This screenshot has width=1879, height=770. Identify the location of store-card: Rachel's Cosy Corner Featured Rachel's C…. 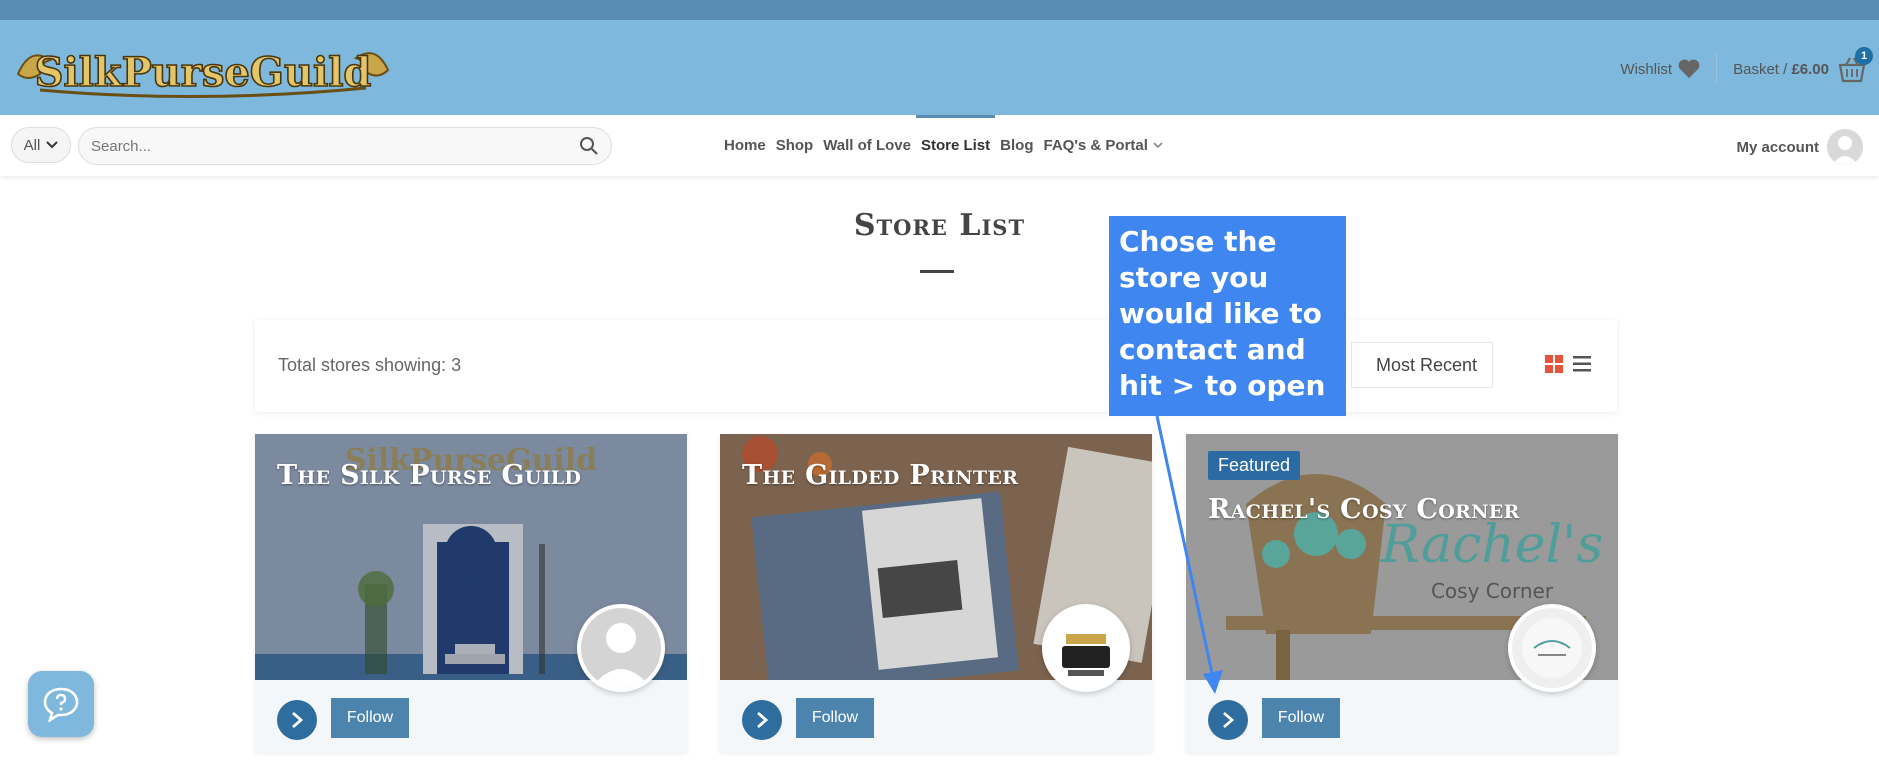
(1402, 593).